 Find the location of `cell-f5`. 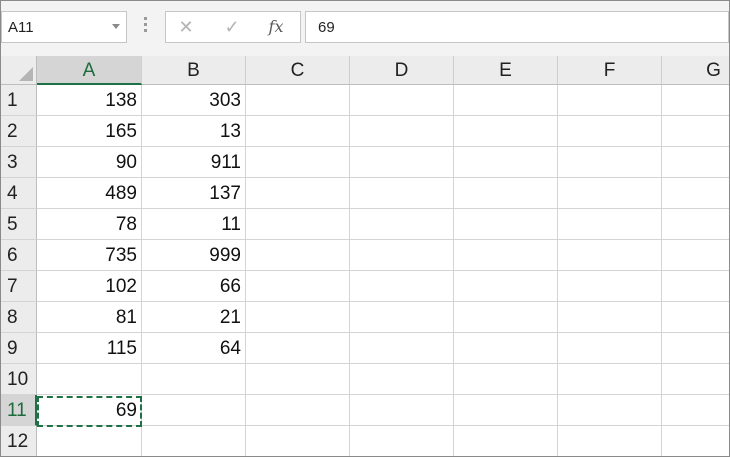

cell-f5 is located at coordinates (610, 224).